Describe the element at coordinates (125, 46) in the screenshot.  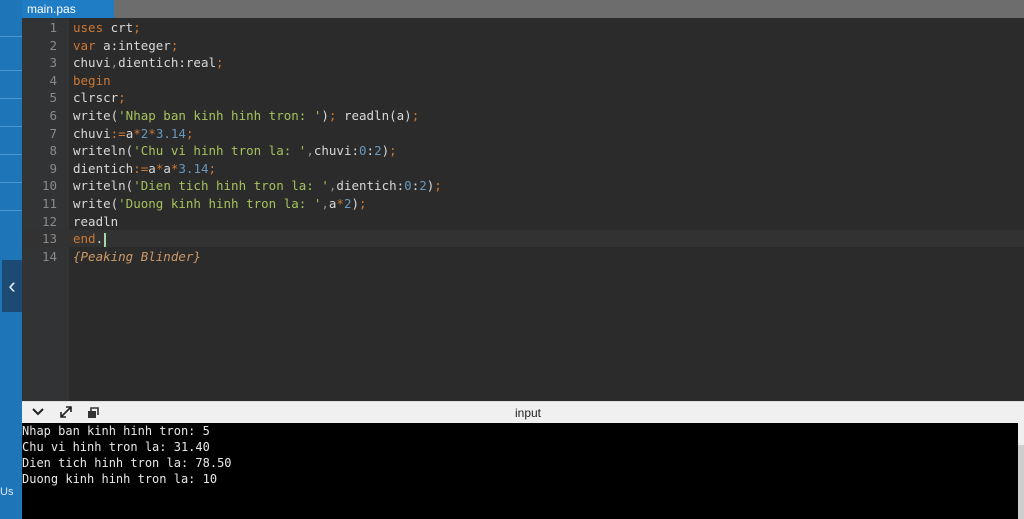
I see `code-line: var a:integer;` at that location.